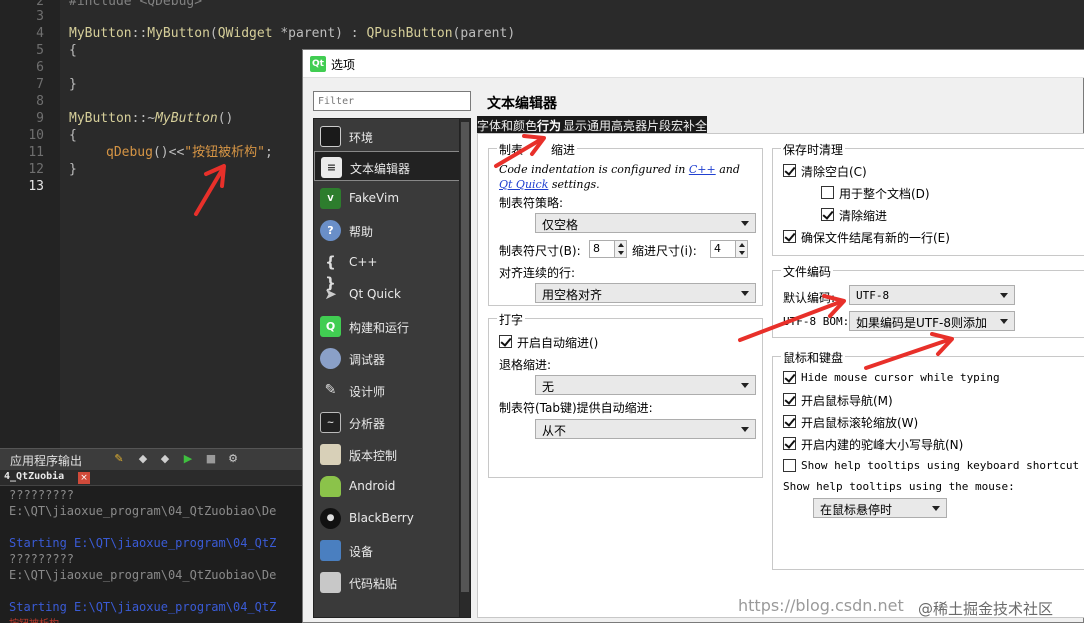 The width and height of the screenshot is (1084, 623). What do you see at coordinates (84, 478) in the screenshot?
I see `close-icon: ×` at bounding box center [84, 478].